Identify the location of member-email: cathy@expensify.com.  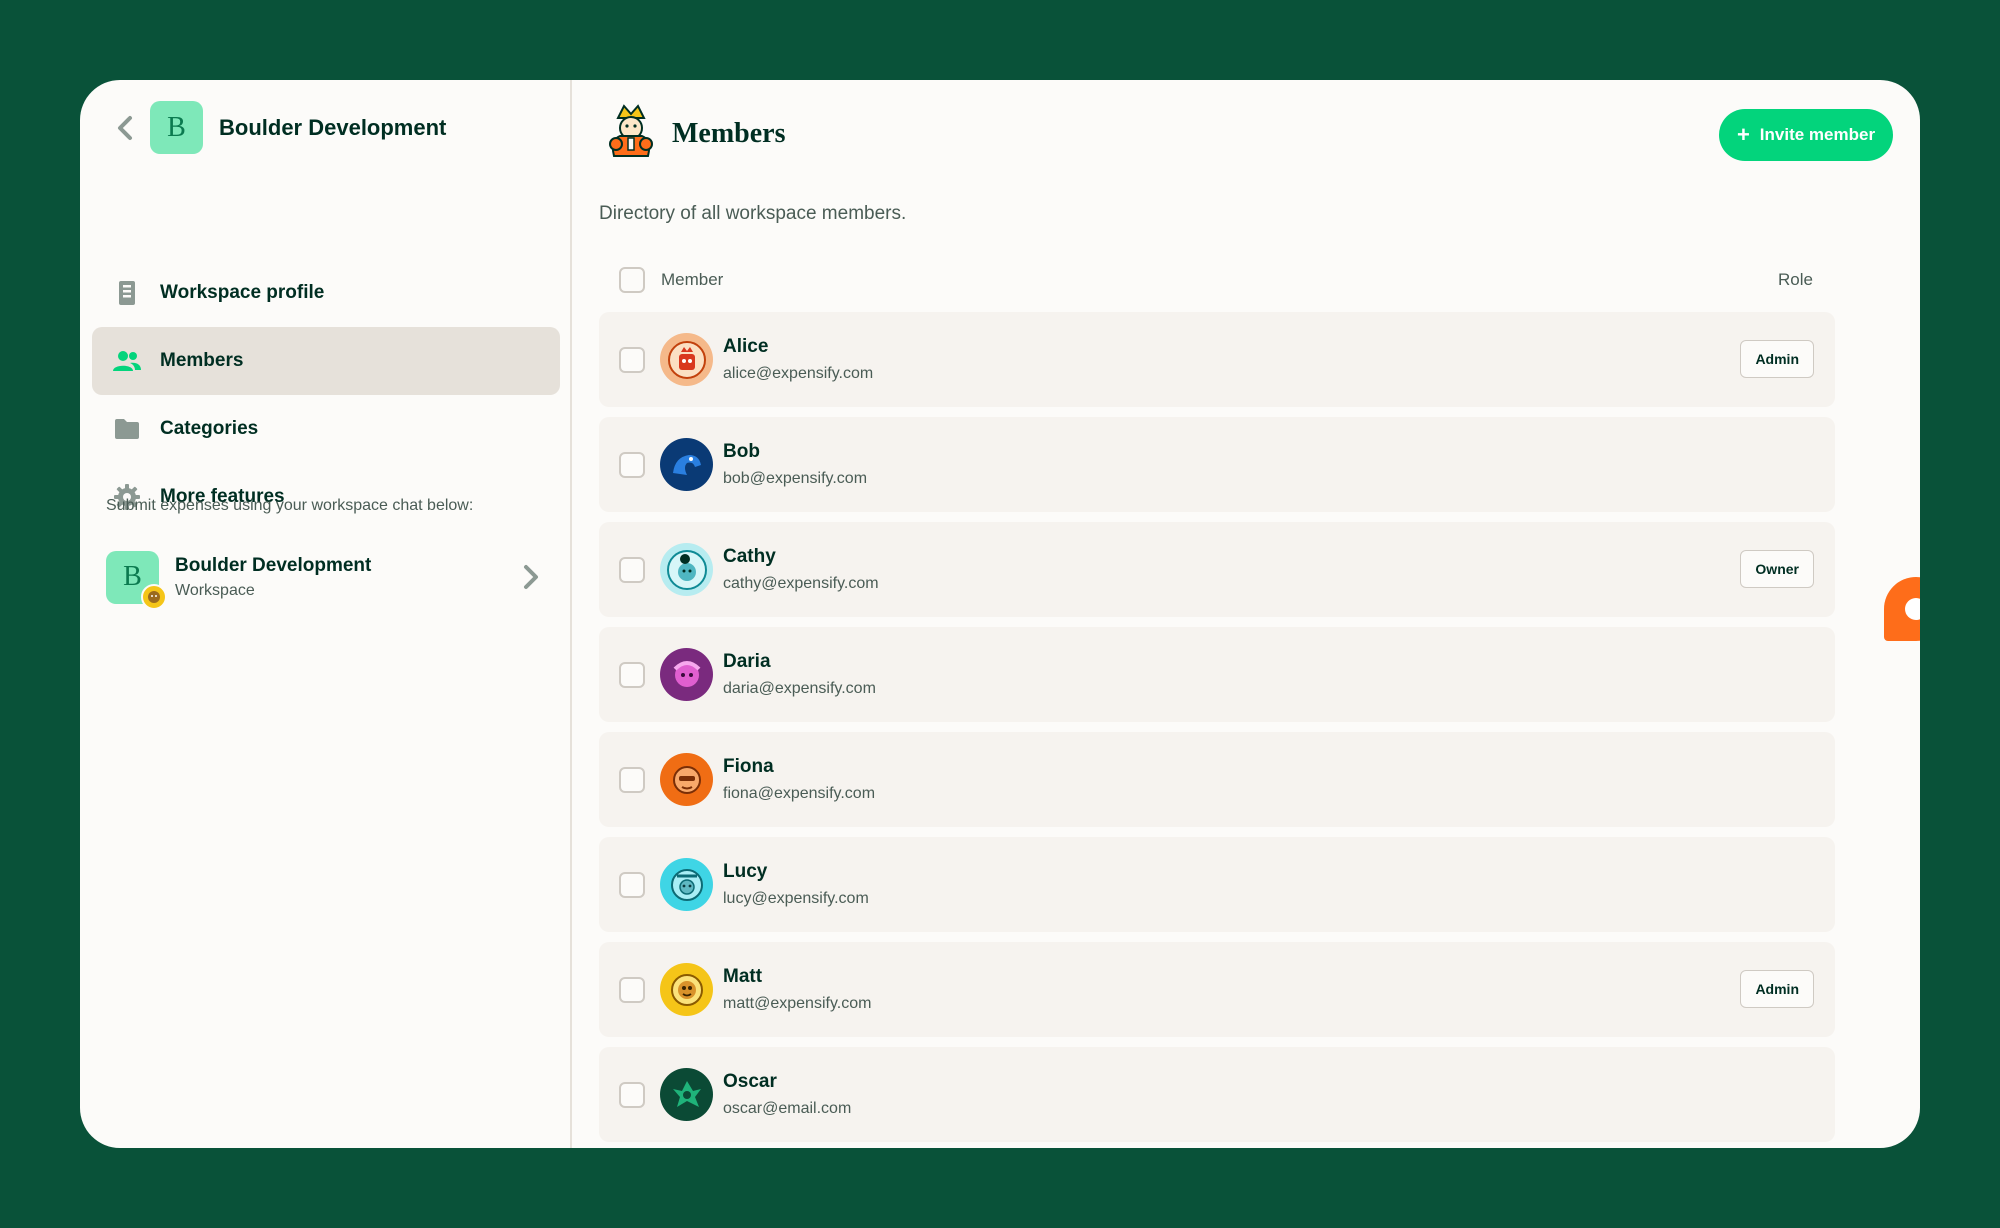
(801, 583).